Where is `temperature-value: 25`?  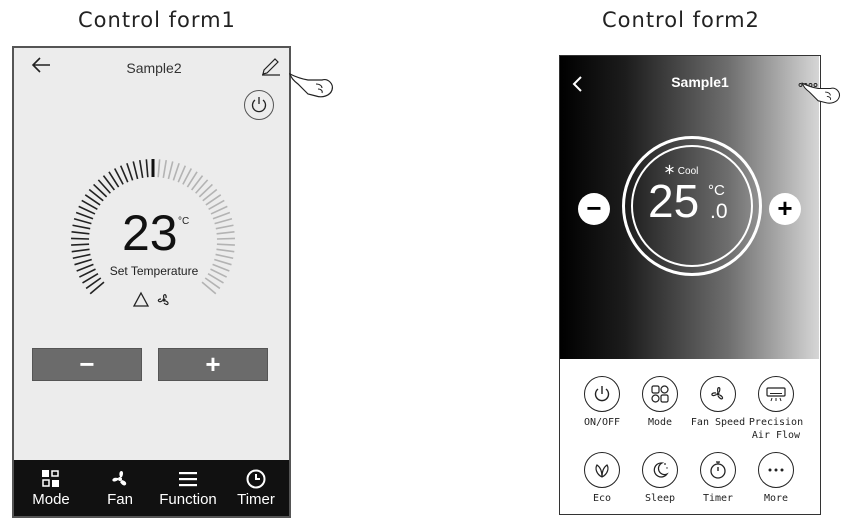
temperature-value: 25 is located at coordinates (674, 201).